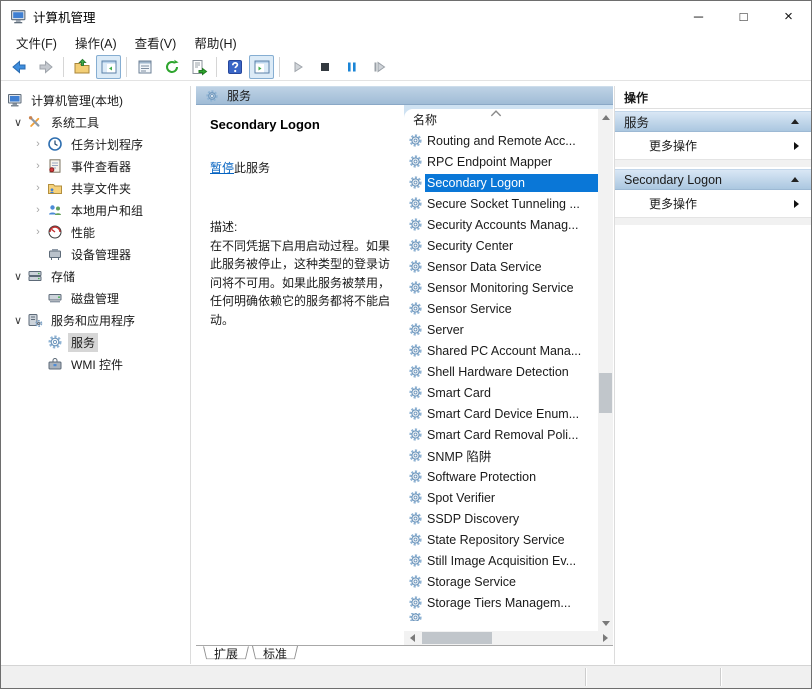  Describe the element at coordinates (198, 67) in the screenshot. I see `export-list-icon` at that location.